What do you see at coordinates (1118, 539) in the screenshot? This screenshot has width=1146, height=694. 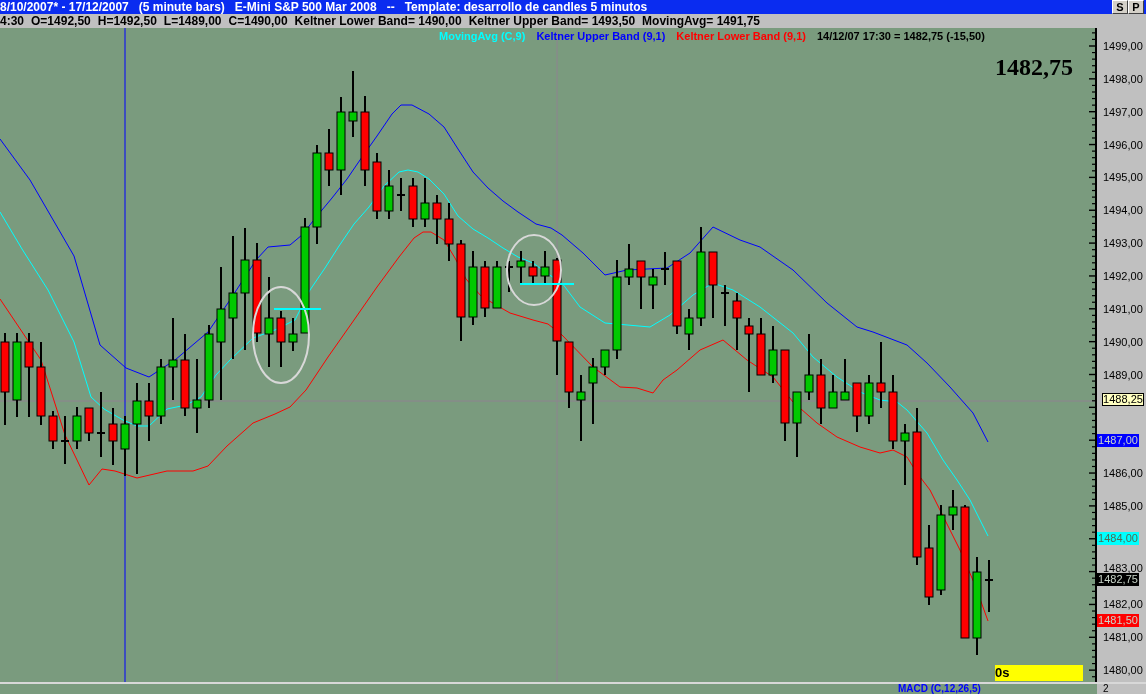 I see `price-tag: 1484,00` at bounding box center [1118, 539].